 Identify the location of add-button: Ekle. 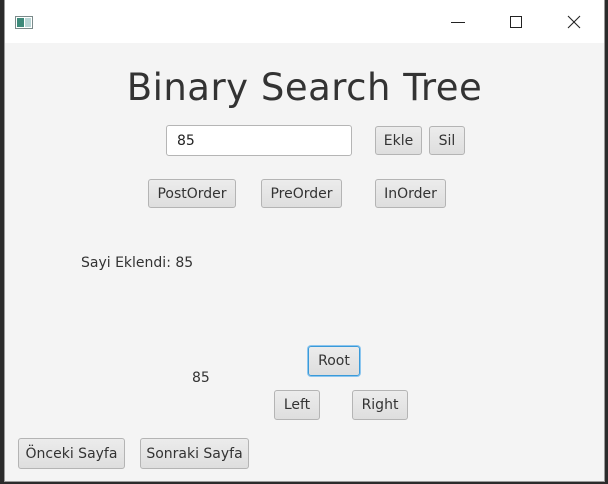
(398, 140).